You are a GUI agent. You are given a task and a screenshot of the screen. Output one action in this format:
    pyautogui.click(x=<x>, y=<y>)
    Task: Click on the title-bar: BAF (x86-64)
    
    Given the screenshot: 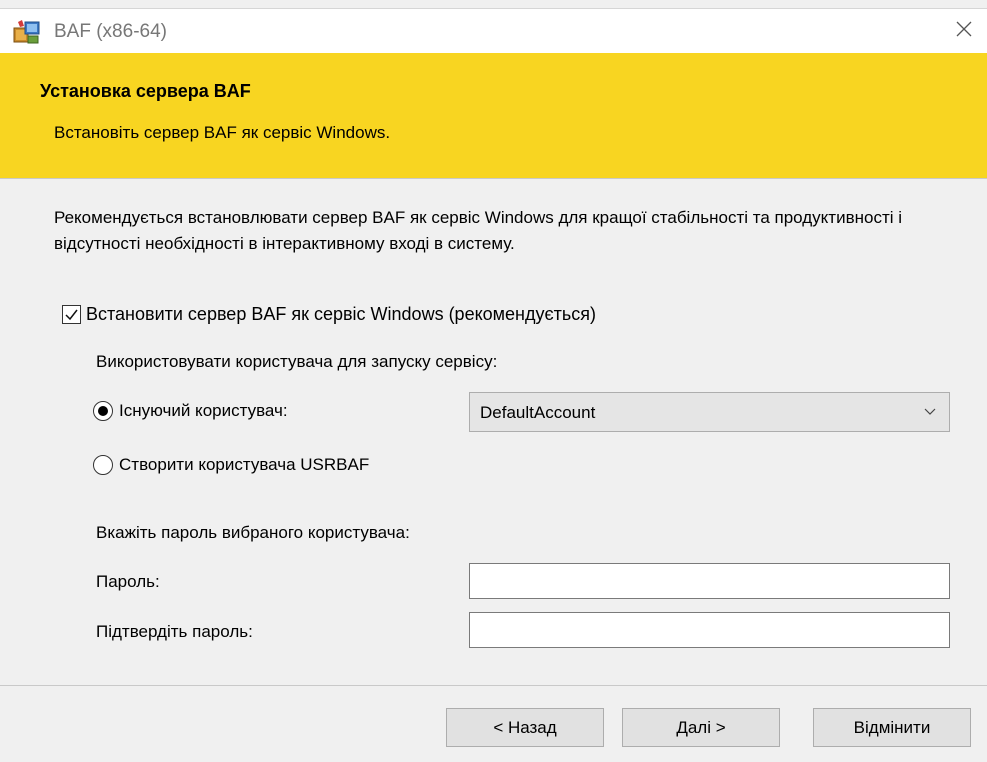 What is the action you would take?
    pyautogui.click(x=493, y=30)
    